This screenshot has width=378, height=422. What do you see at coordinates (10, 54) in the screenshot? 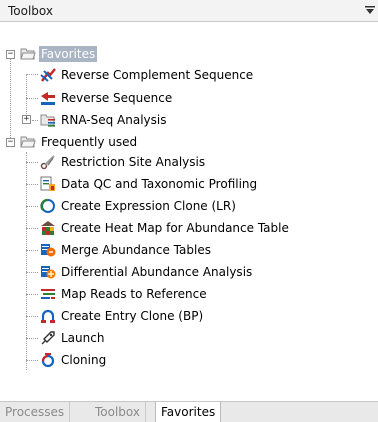
I see `collapse-favorites-toggle: −` at bounding box center [10, 54].